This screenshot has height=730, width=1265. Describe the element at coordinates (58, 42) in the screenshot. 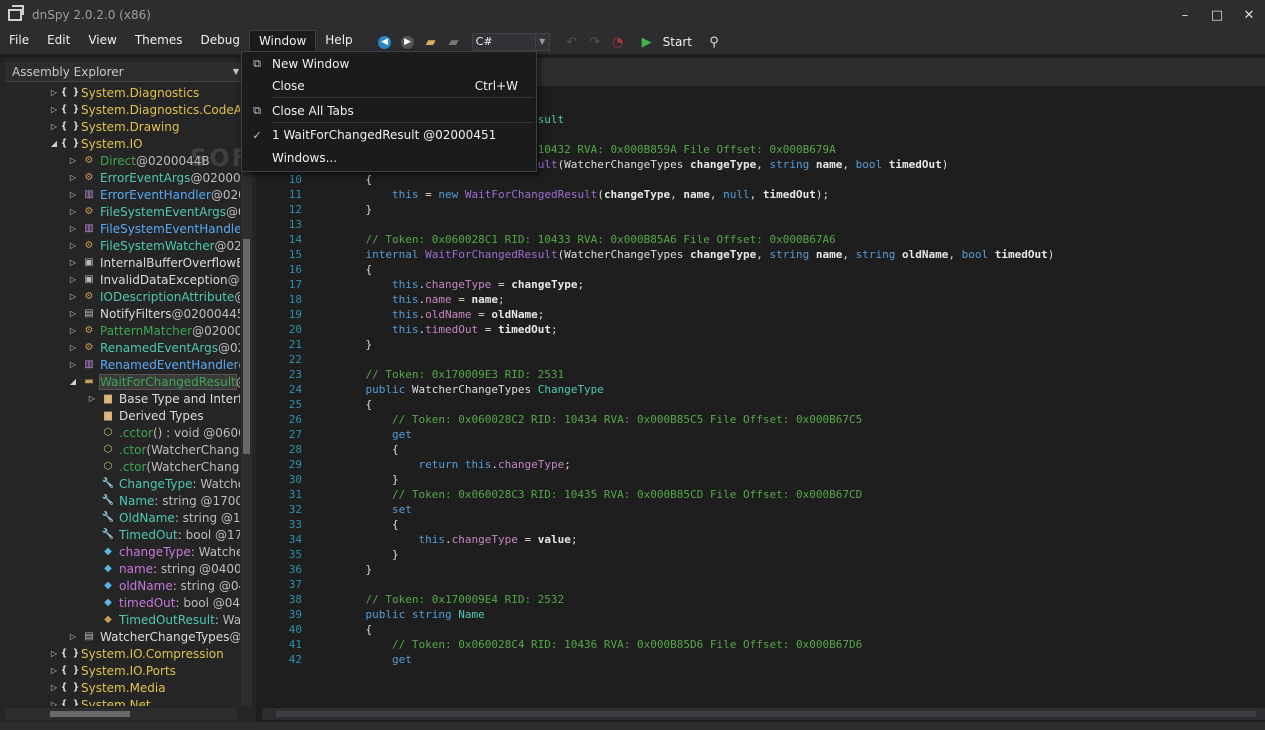

I see `menu-edit: Edit` at that location.